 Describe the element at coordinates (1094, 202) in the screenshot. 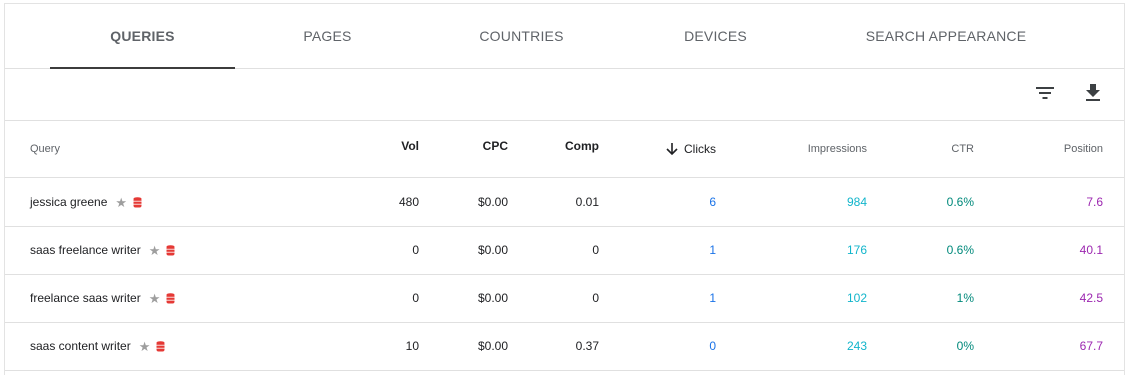

I see `position-cell: 7.6` at that location.